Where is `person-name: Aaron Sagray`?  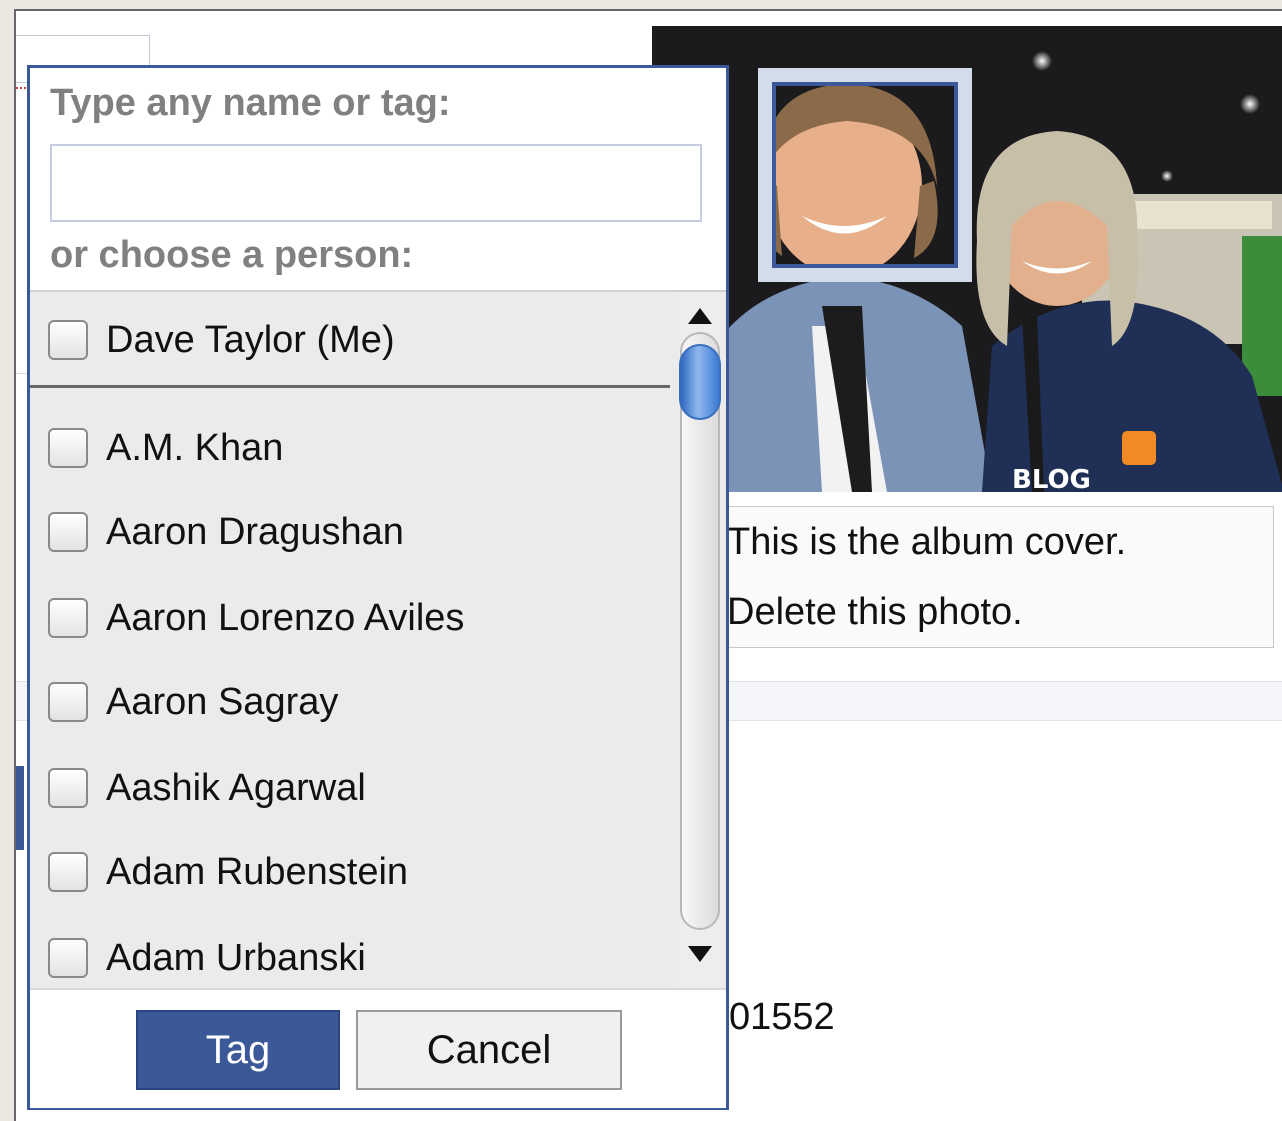
person-name: Aaron Sagray is located at coordinates (222, 701).